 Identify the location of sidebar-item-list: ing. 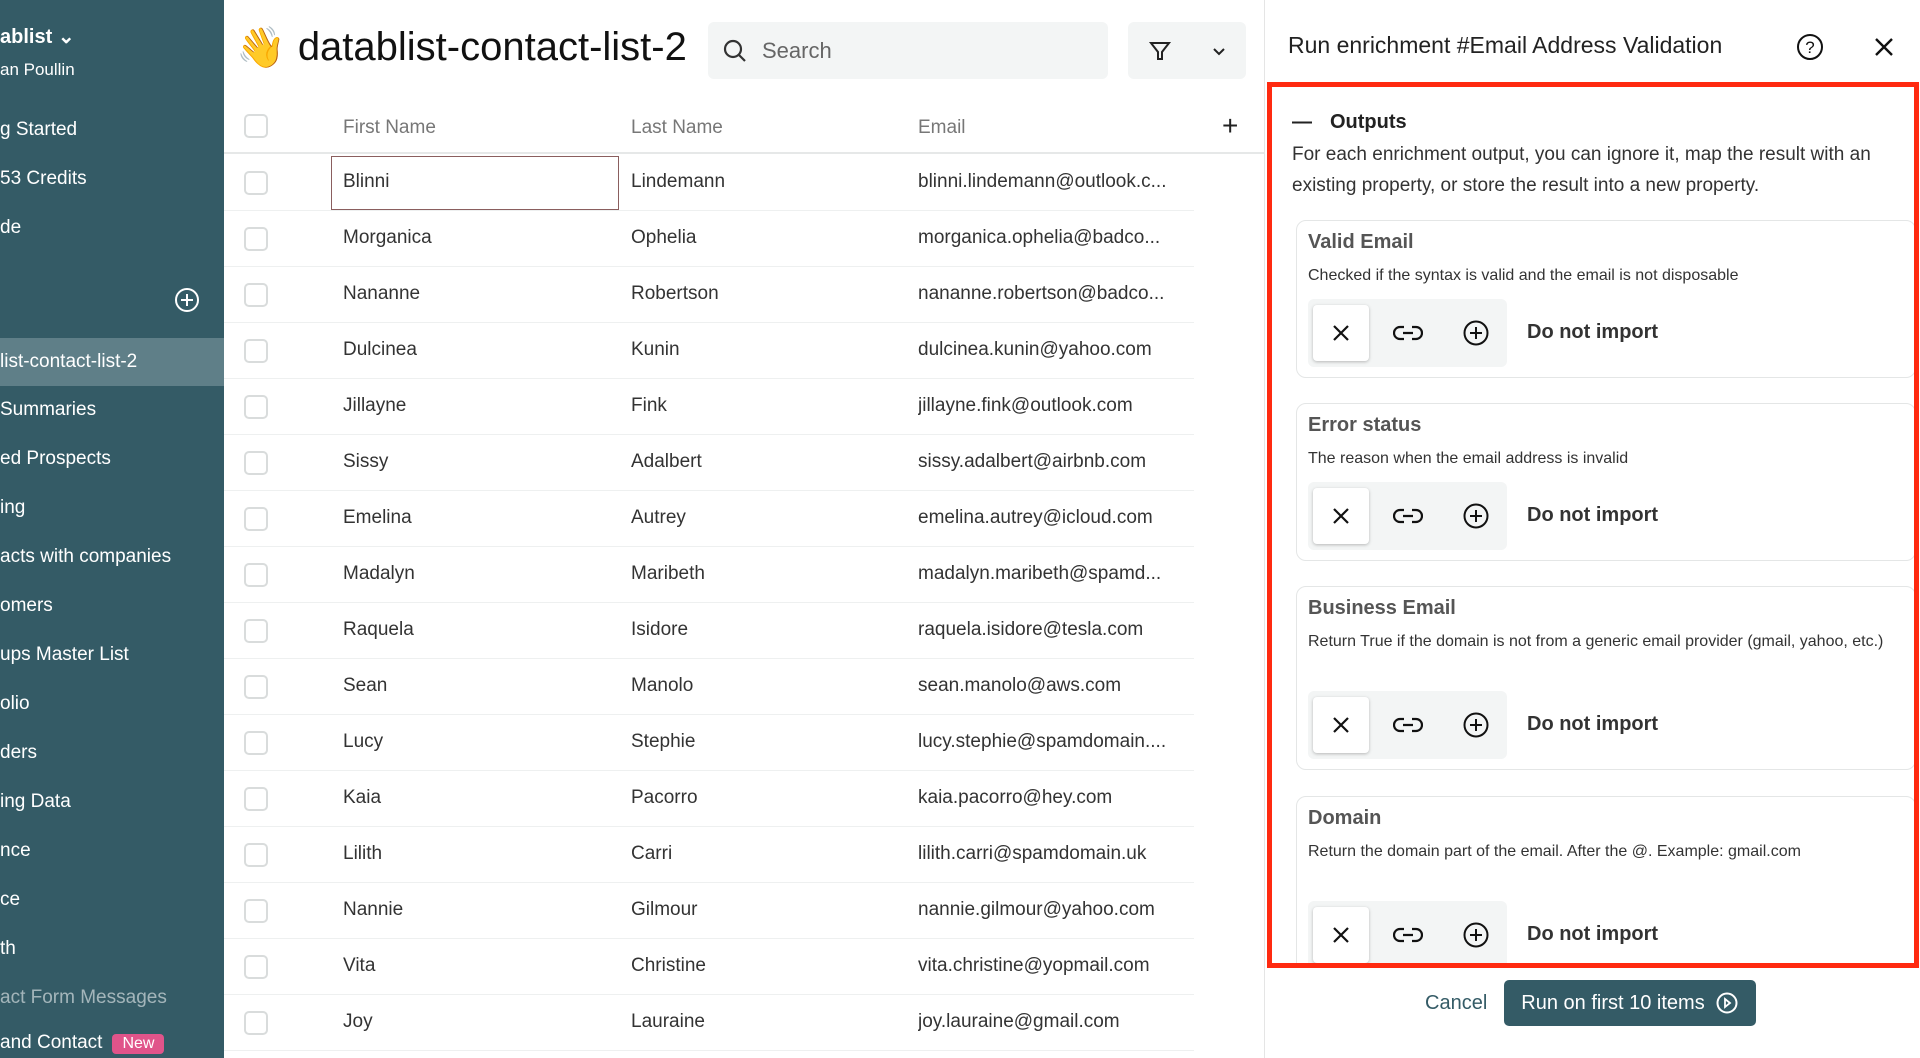
(12, 508).